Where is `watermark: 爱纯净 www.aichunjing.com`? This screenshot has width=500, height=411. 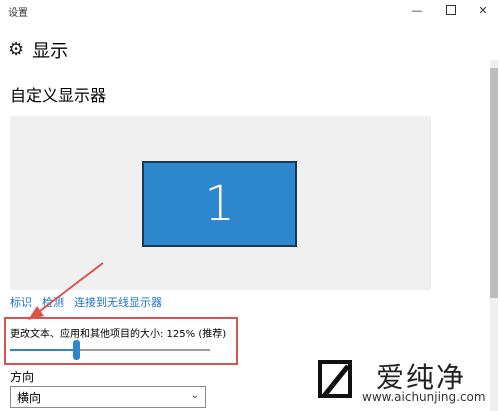 watermark: 爱纯净 www.aichunjing.com is located at coordinates (407, 381).